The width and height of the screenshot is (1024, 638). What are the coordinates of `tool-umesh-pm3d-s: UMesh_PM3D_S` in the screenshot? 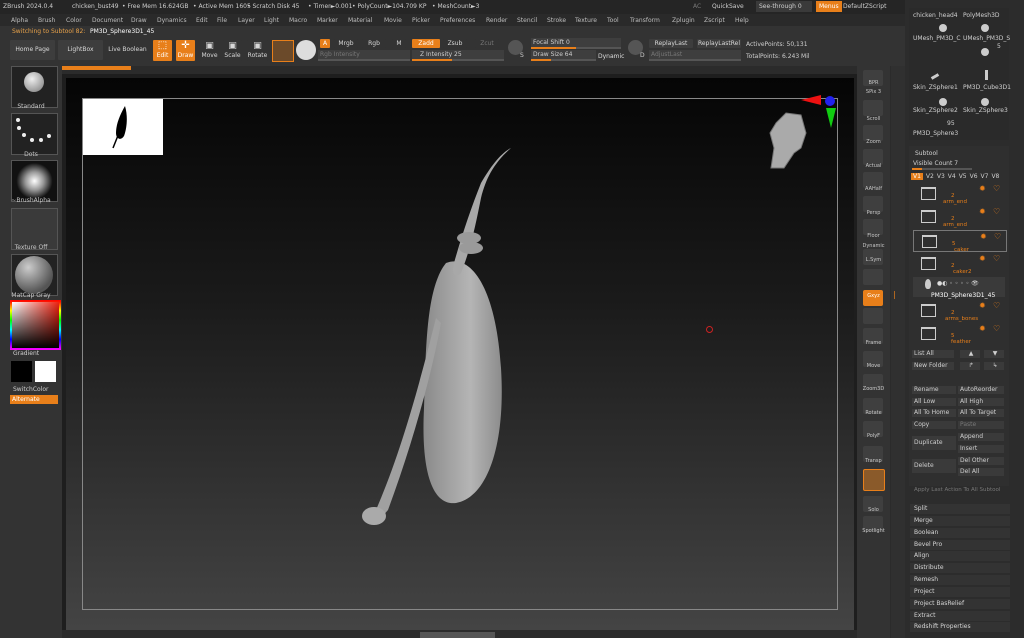 It's located at (986, 38).